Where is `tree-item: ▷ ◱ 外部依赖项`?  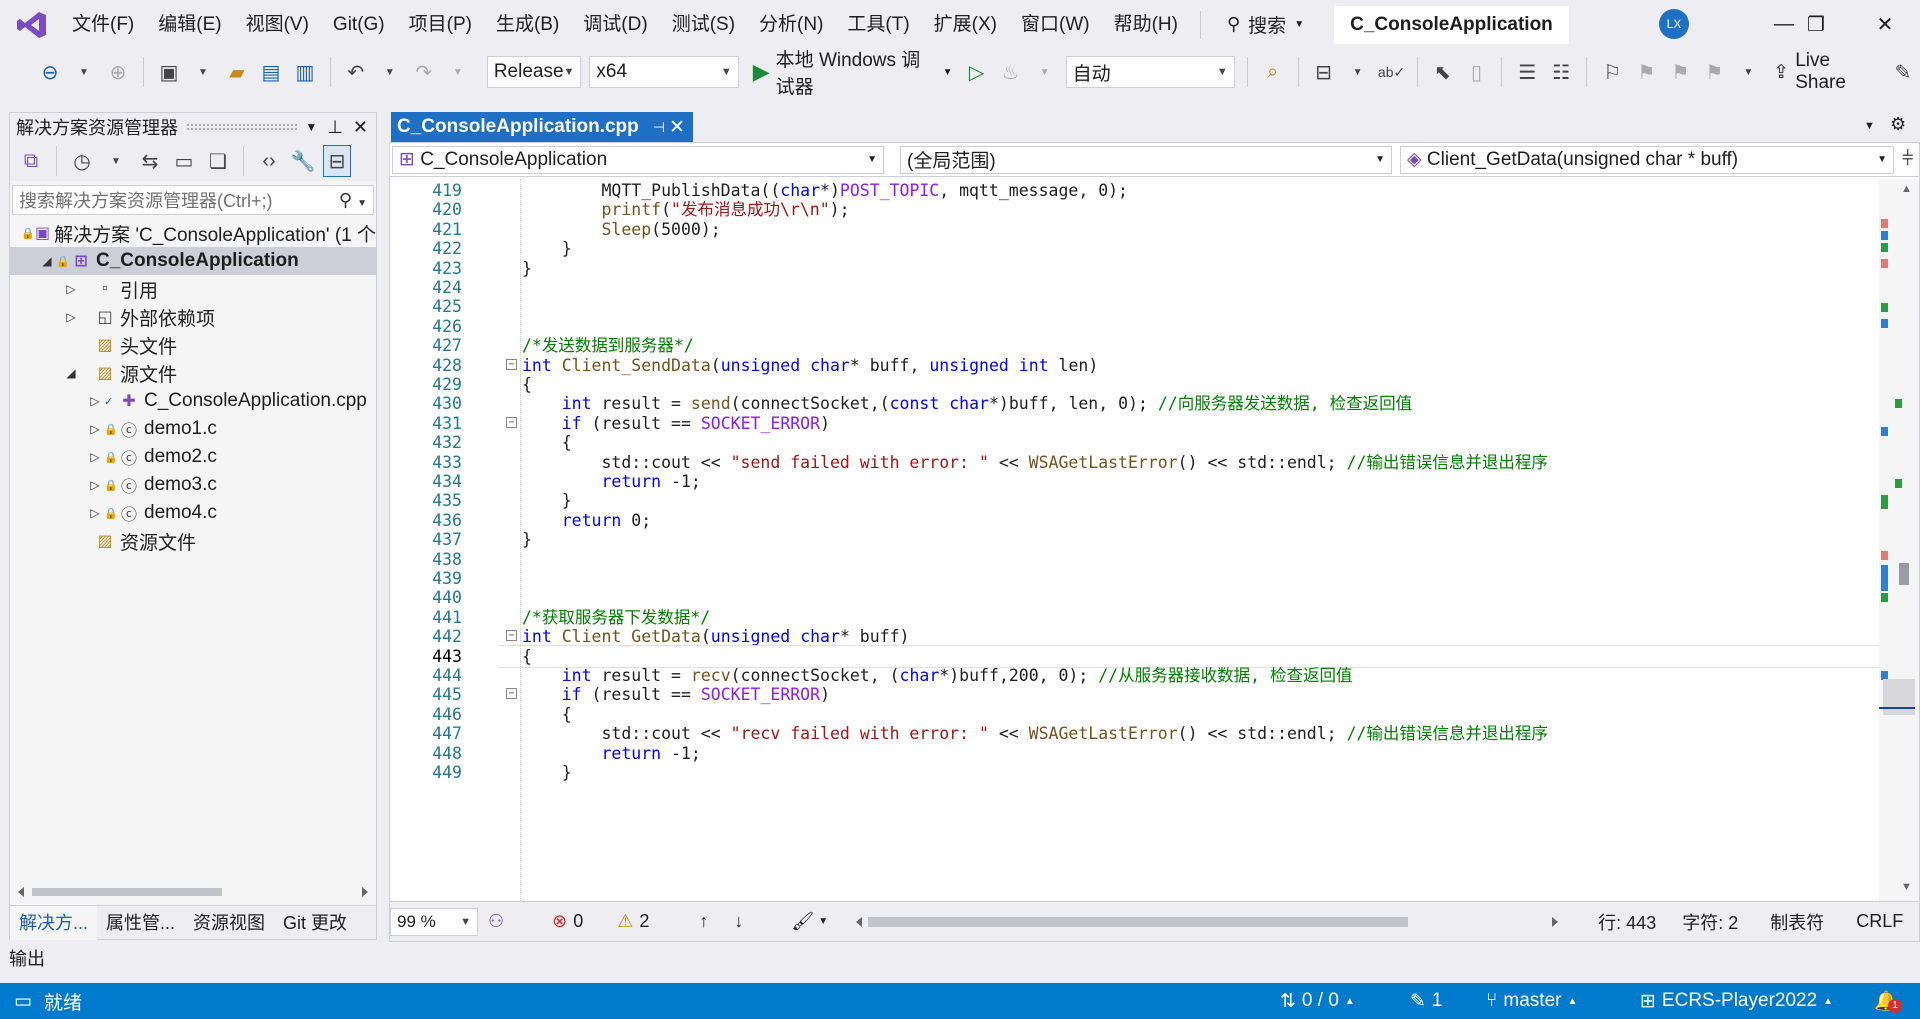 tree-item: ▷ ◱ 外部依赖项 is located at coordinates (193, 317).